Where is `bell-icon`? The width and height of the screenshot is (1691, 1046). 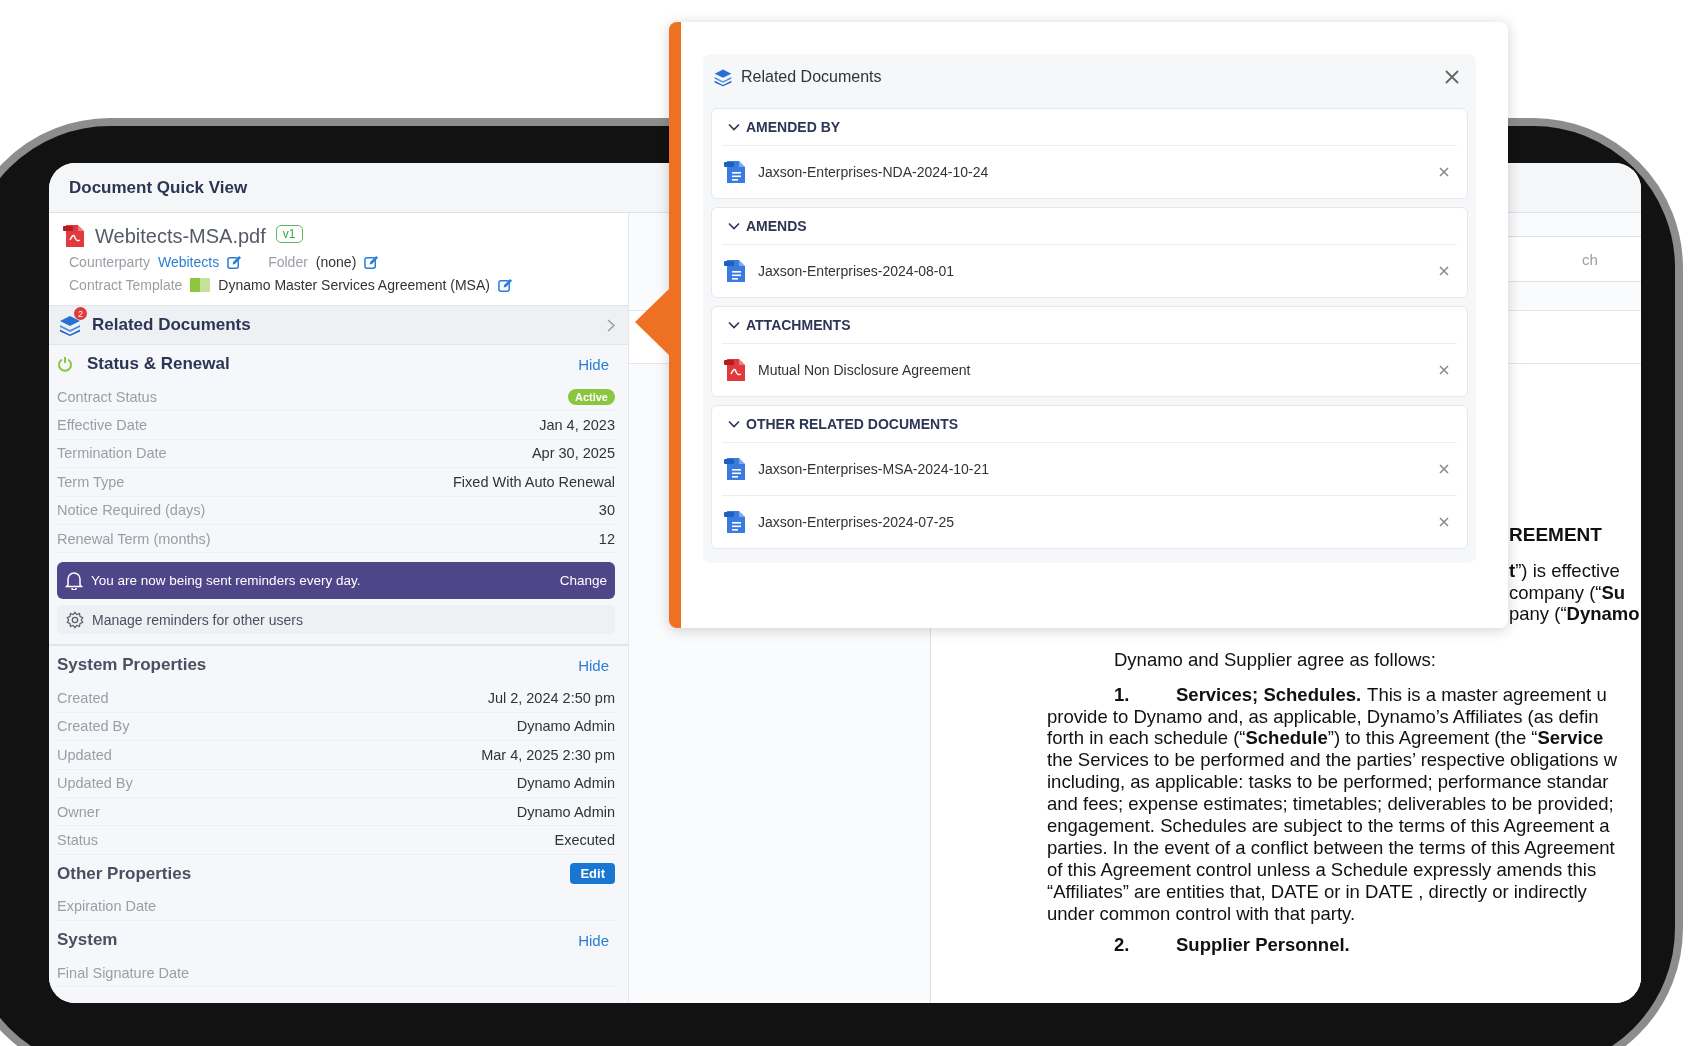
bell-icon is located at coordinates (74, 581).